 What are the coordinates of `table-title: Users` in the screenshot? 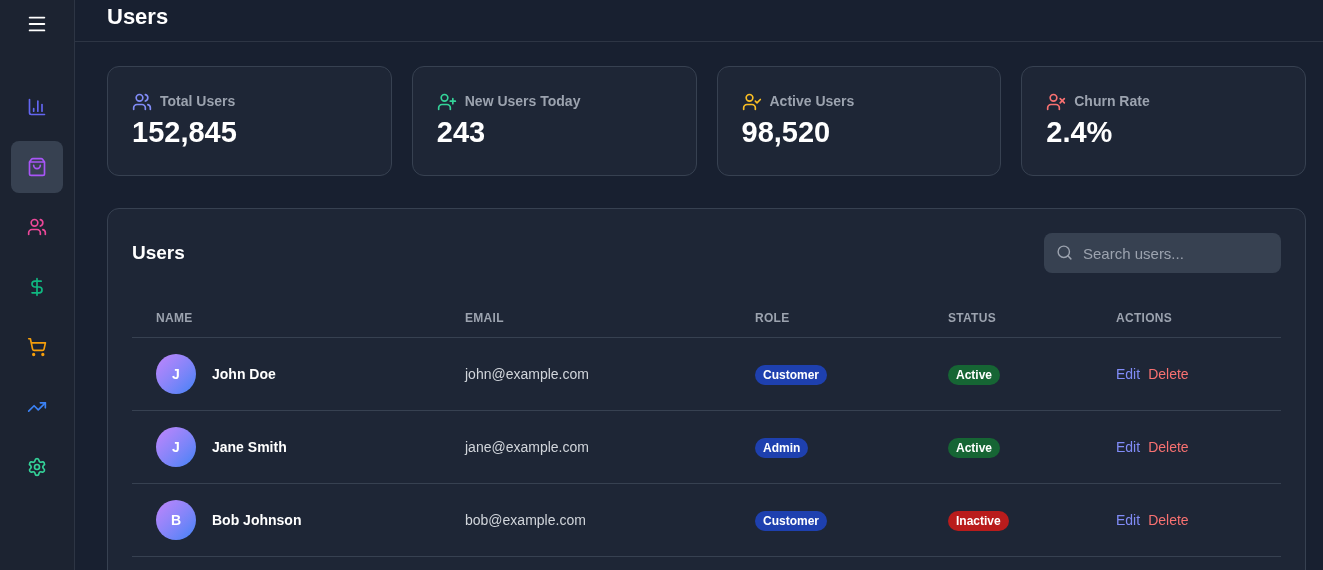 It's located at (158, 252).